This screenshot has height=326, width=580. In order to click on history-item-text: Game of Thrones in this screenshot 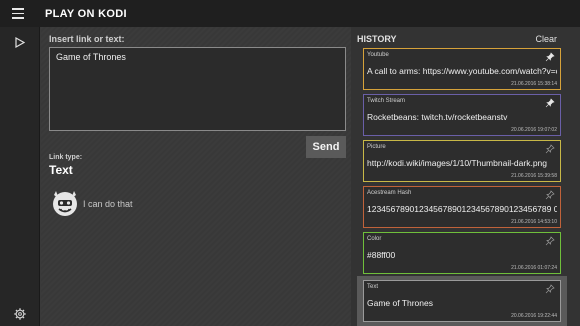, I will do `click(400, 303)`.